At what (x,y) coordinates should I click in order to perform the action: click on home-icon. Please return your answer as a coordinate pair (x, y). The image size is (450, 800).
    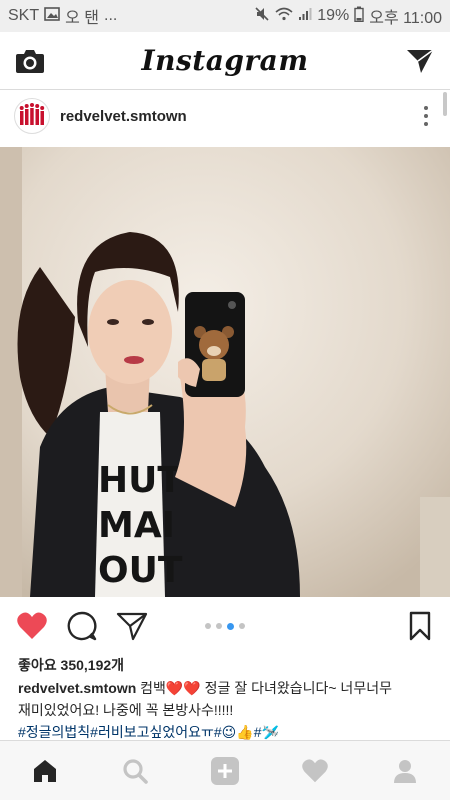
    Looking at the image, I should click on (45, 770).